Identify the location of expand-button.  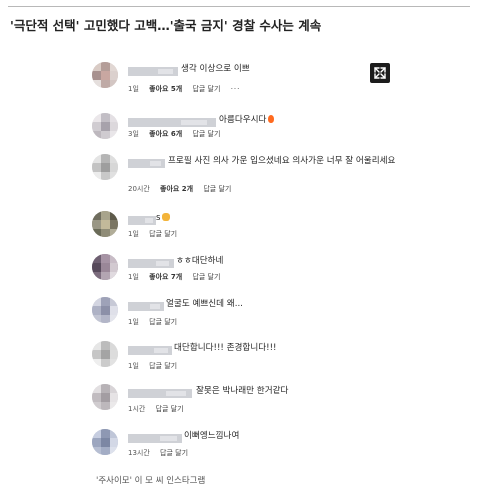
(380, 73).